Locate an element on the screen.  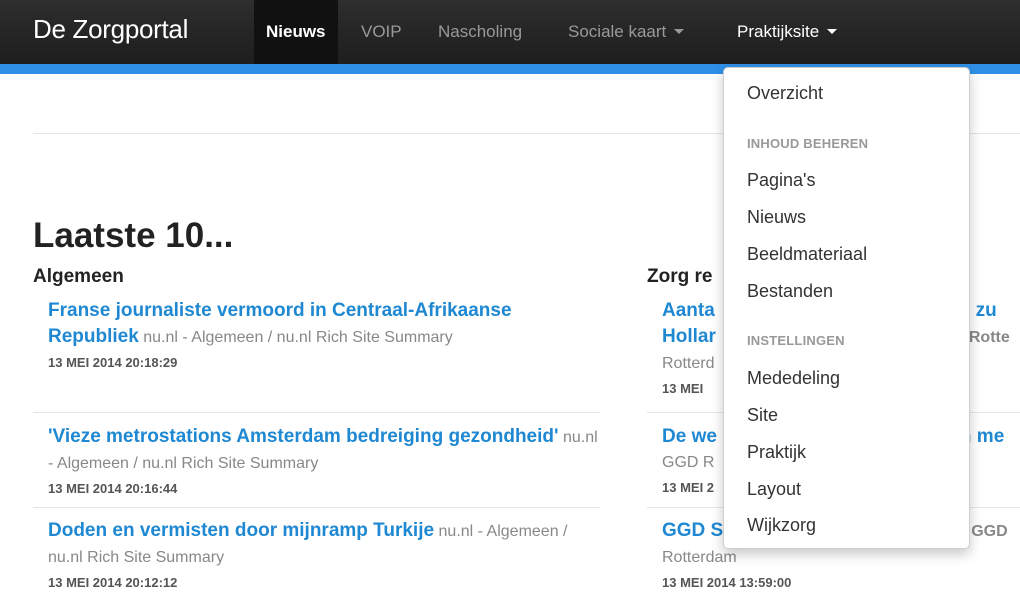
menu-item-overzicht: Overzicht is located at coordinates (785, 93).